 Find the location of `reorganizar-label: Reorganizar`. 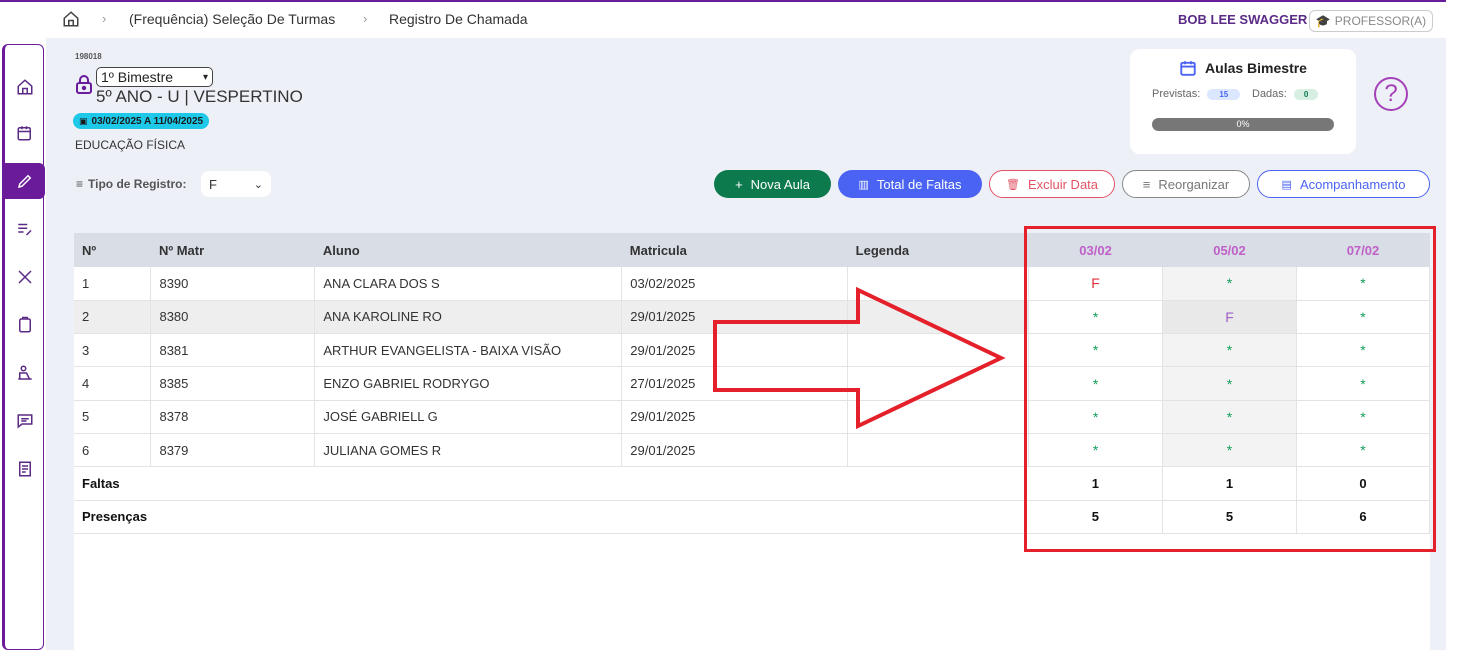

reorganizar-label: Reorganizar is located at coordinates (1194, 184).